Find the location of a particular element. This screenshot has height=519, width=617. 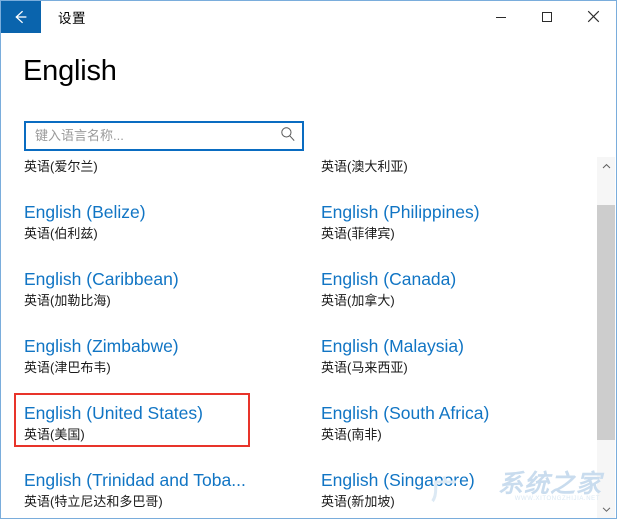

language-name-en: English (Zimbabwe) is located at coordinates (101, 346).